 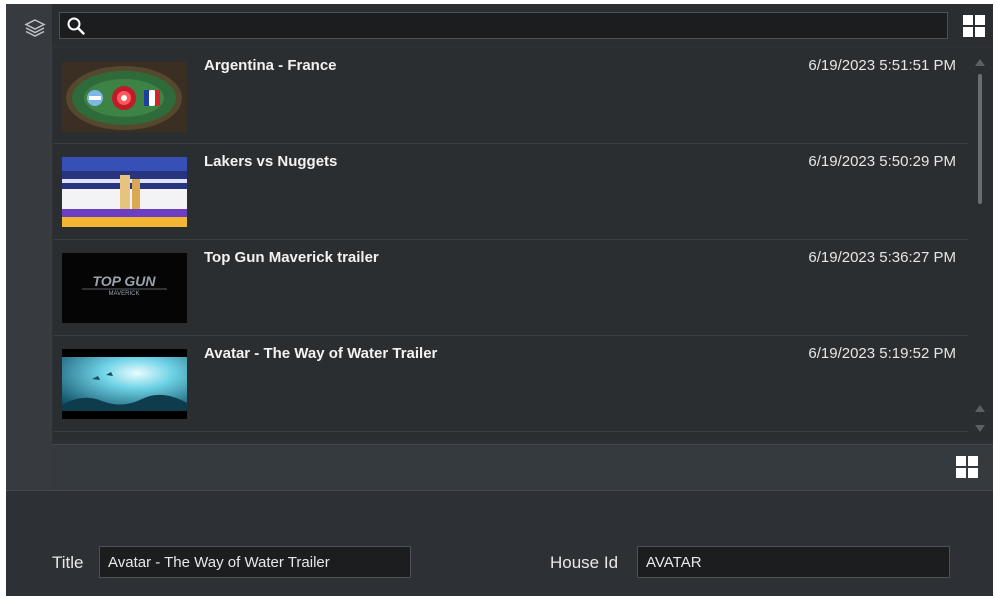 What do you see at coordinates (510, 192) in the screenshot?
I see `list-item: Lakers vs Nuggets 6/19/2023 5:50:29 PM` at bounding box center [510, 192].